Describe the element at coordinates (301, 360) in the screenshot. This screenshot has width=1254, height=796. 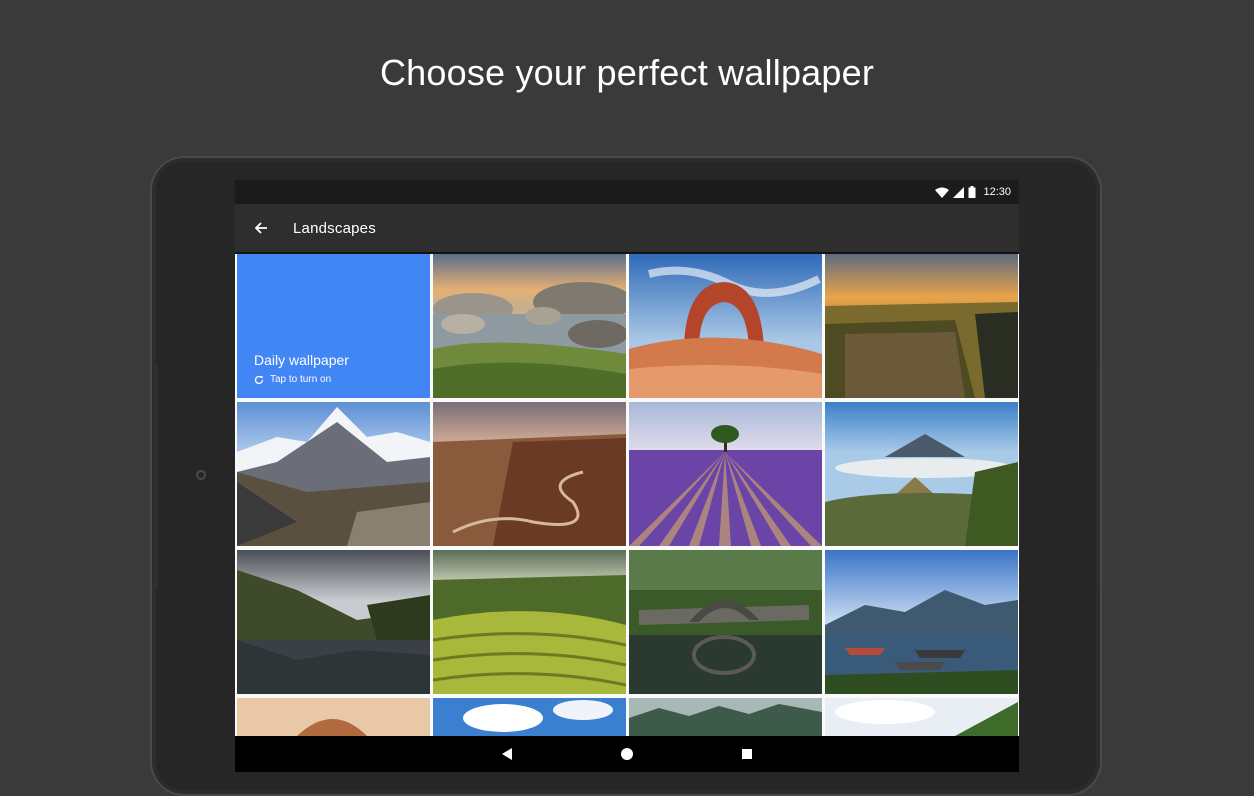
I see `daily-wallpaper-title: Daily wallpaper` at that location.